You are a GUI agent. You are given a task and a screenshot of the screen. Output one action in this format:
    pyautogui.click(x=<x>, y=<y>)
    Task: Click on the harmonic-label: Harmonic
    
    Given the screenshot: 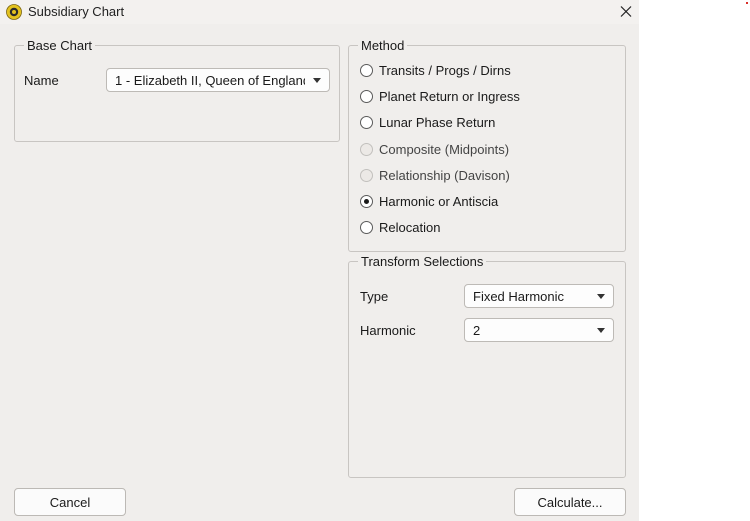 What is the action you would take?
    pyautogui.click(x=388, y=330)
    